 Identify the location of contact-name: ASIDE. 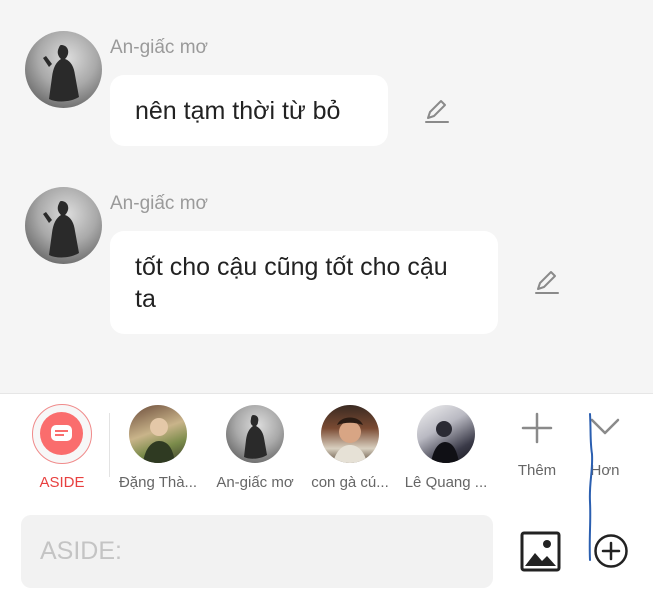
(62, 482).